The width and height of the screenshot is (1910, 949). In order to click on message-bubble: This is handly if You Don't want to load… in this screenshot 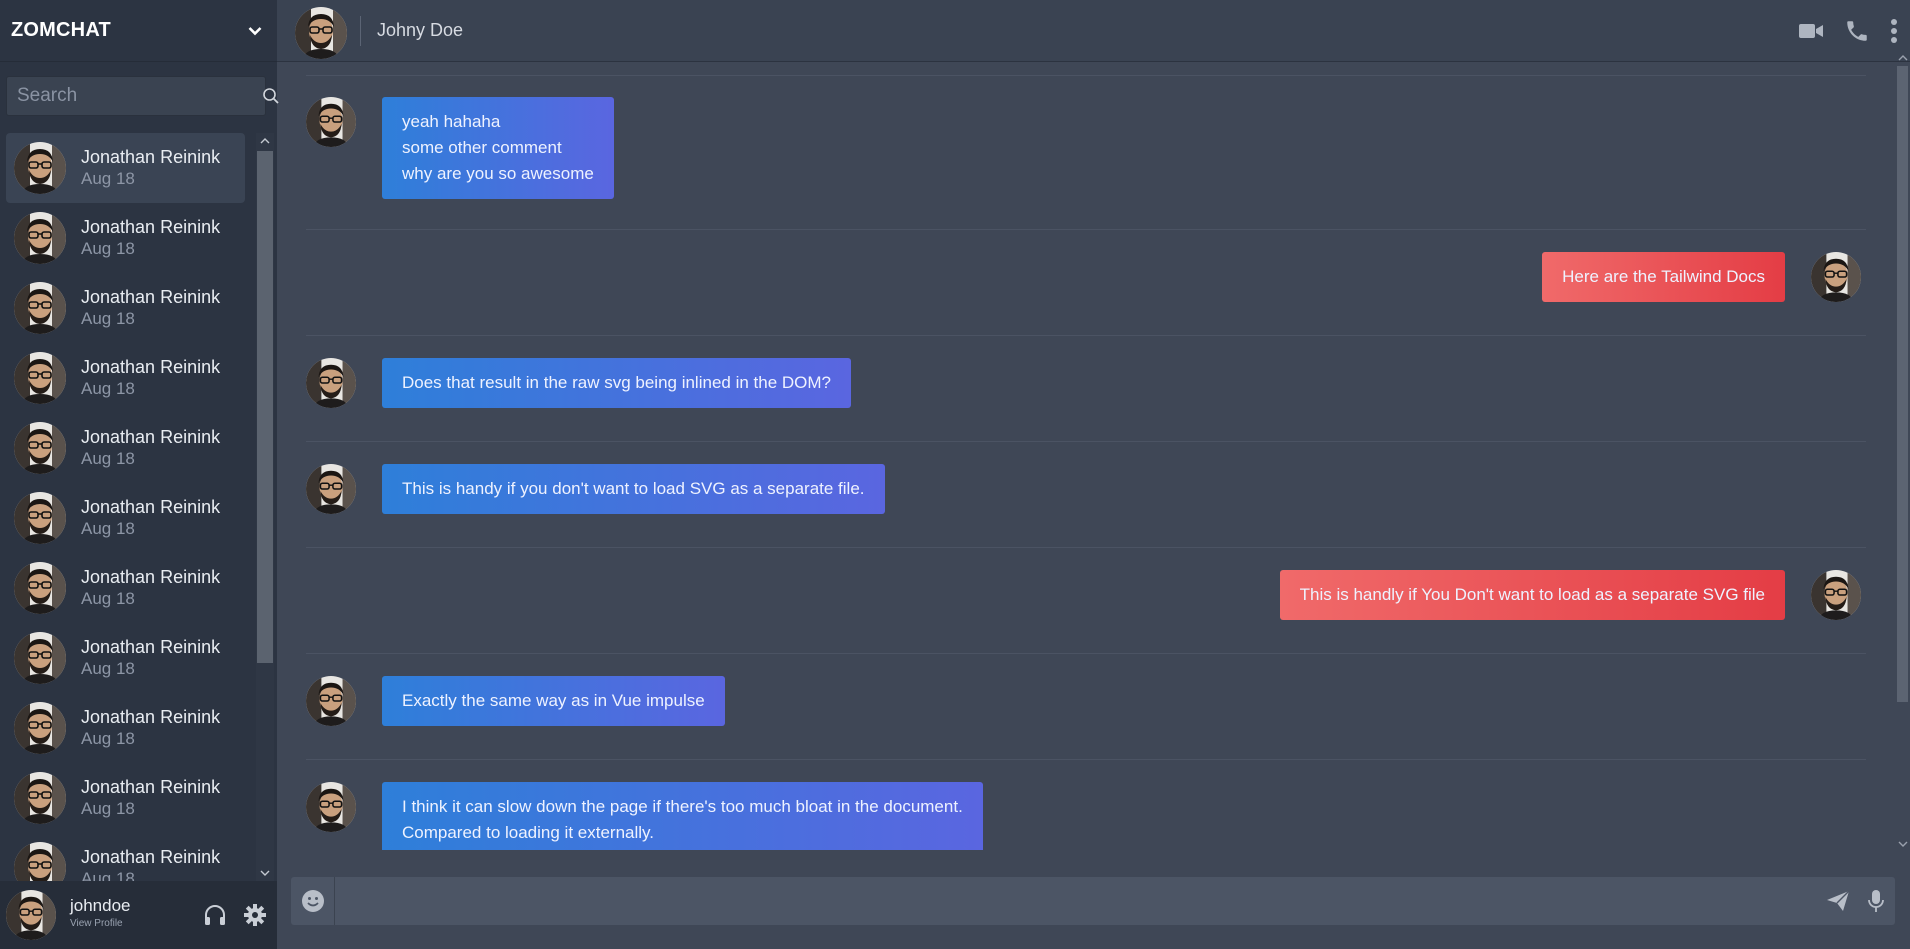, I will do `click(1532, 595)`.